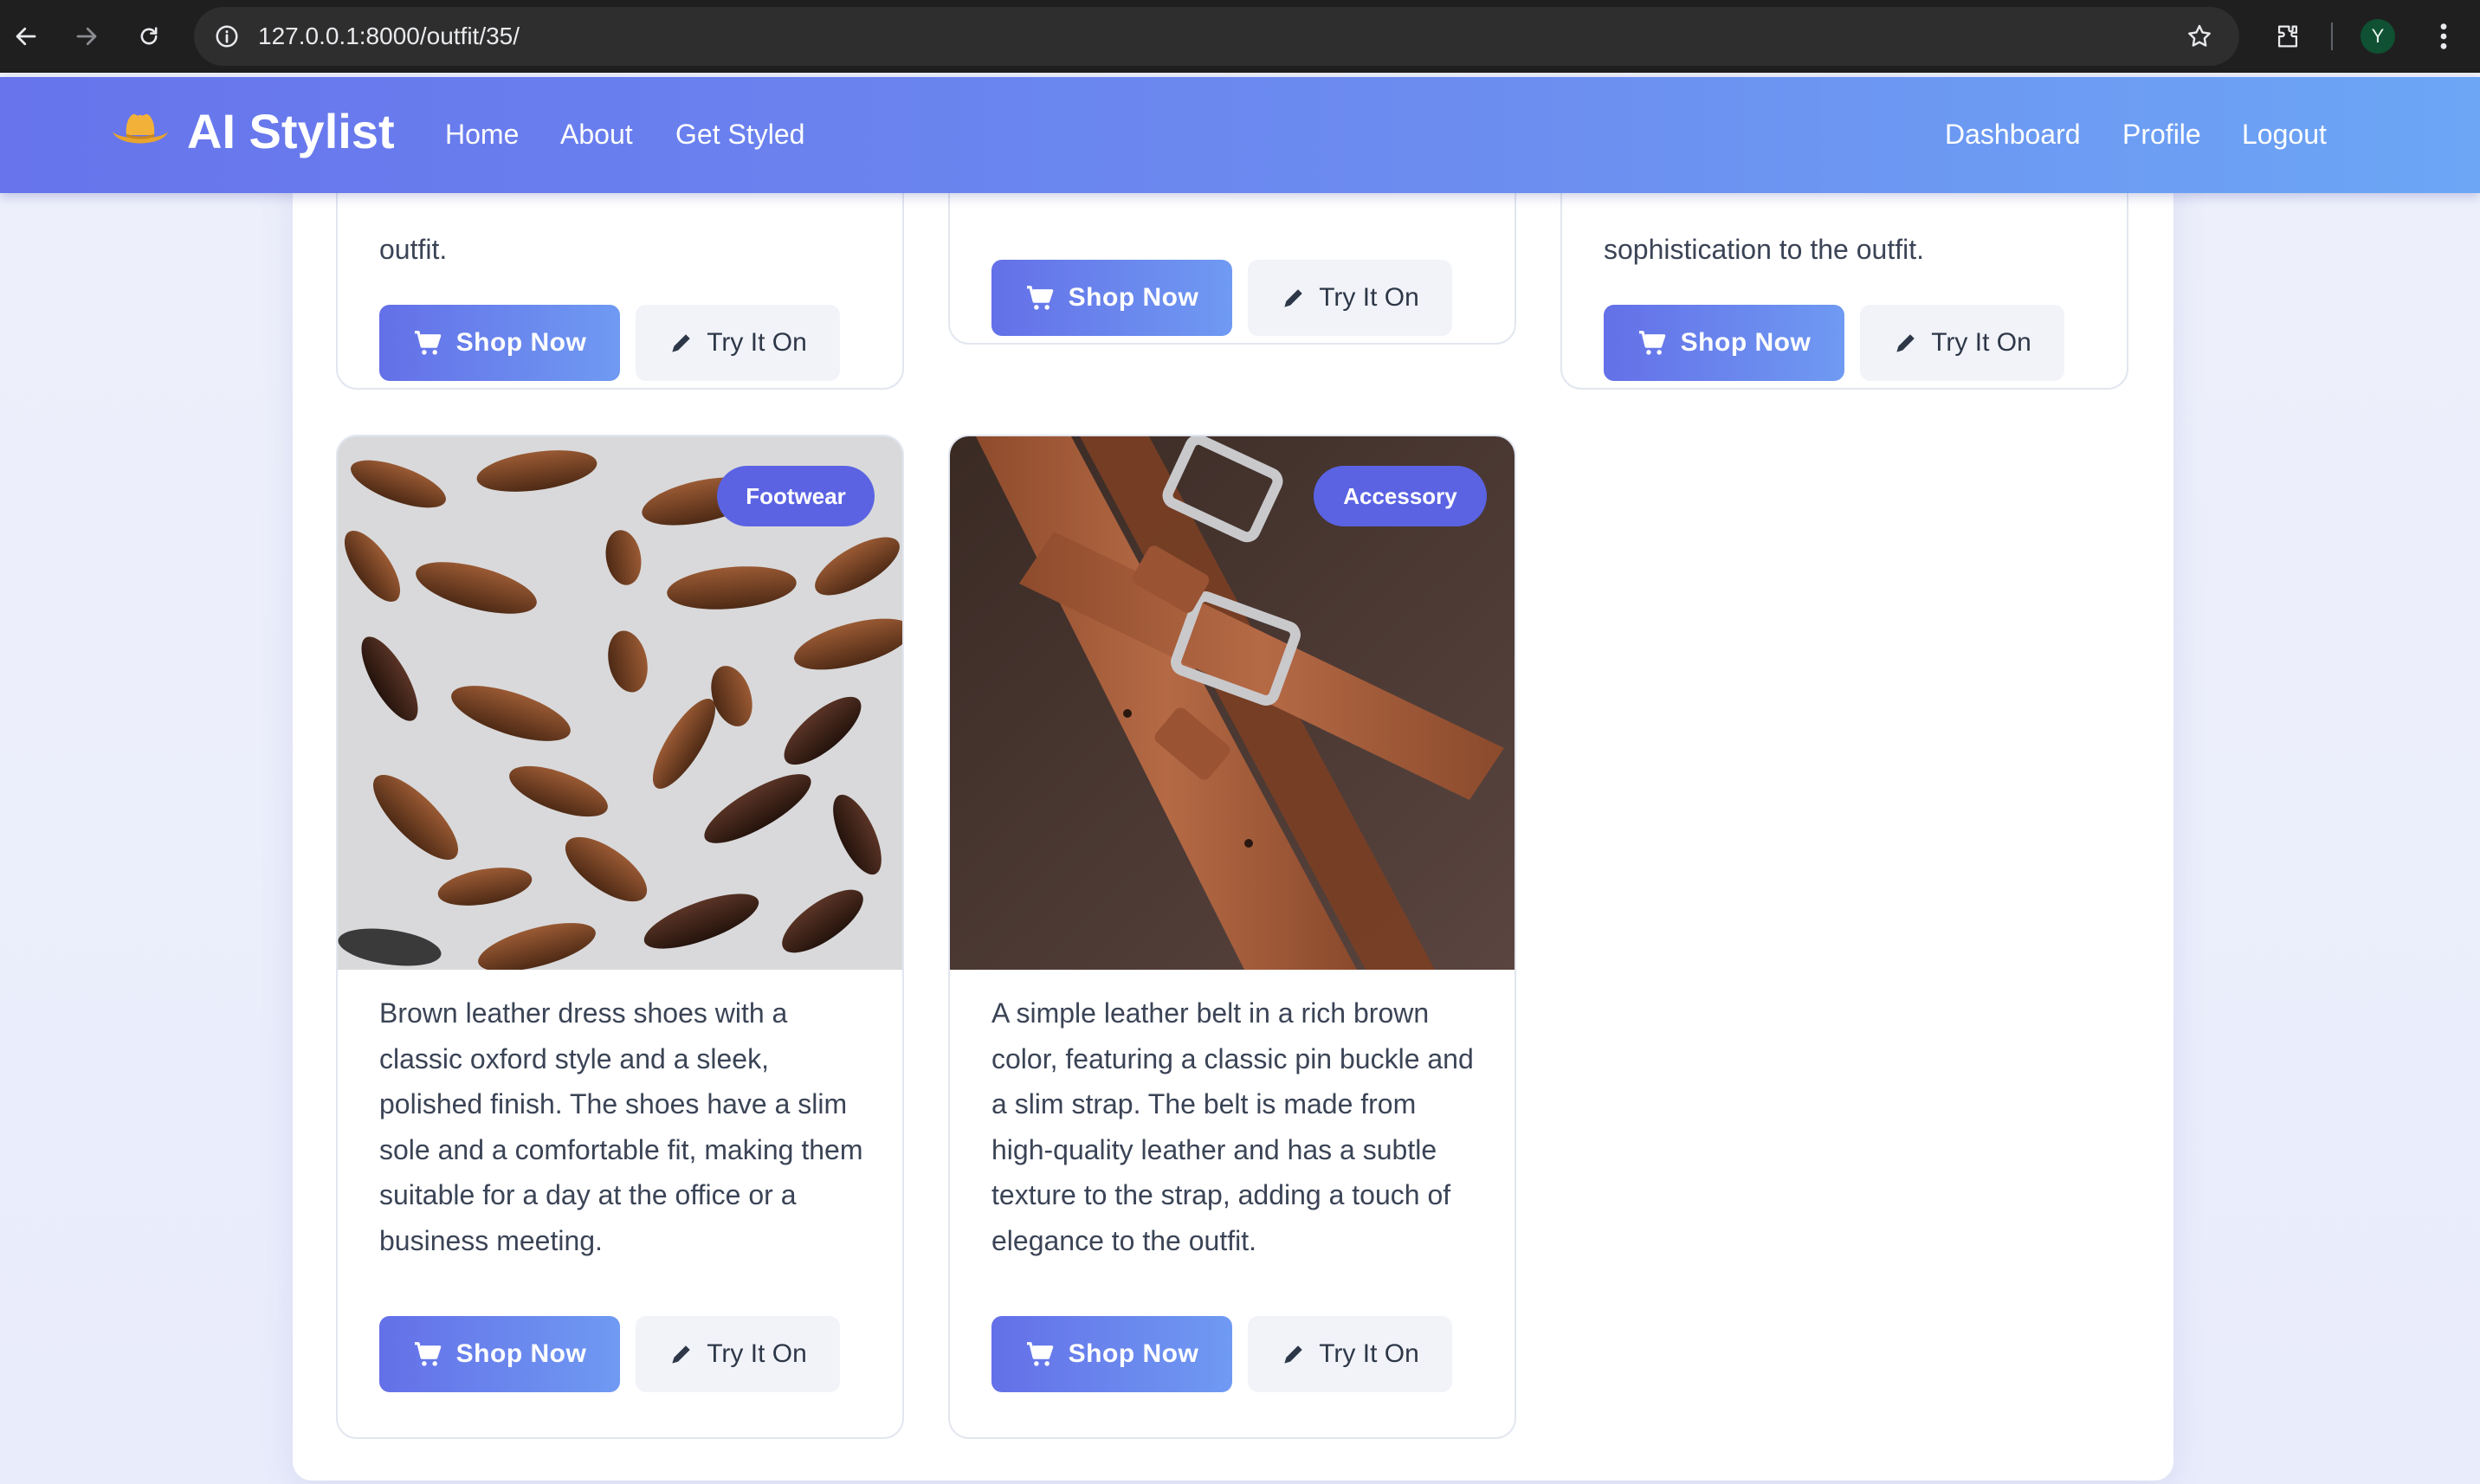  What do you see at coordinates (140, 128) in the screenshot?
I see `cowboy-hat-icon` at bounding box center [140, 128].